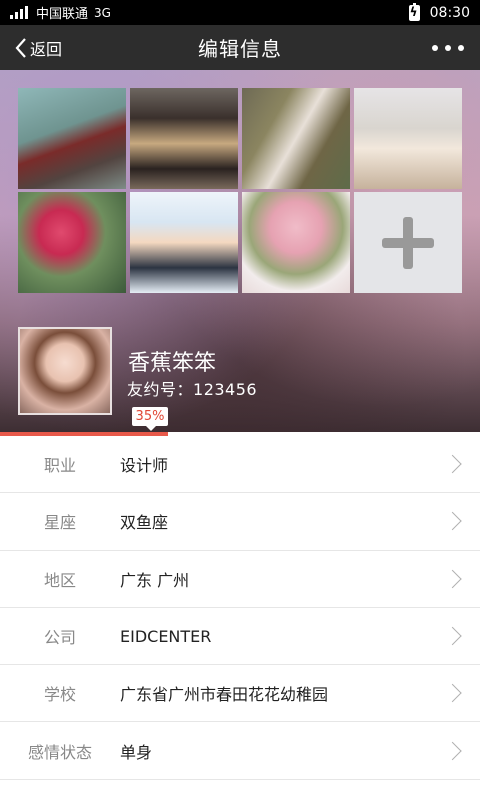 Image resolution: width=480 pixels, height=800 pixels. I want to click on status-time: 08:30, so click(449, 12).